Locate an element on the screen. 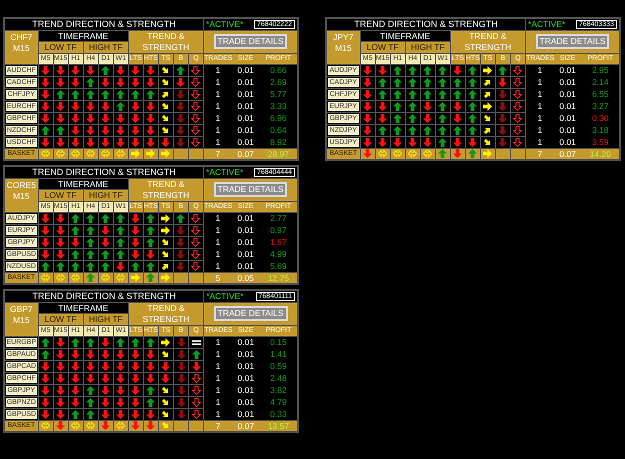 The height and width of the screenshot is (459, 625). profit-value: 0.30 is located at coordinates (600, 117).